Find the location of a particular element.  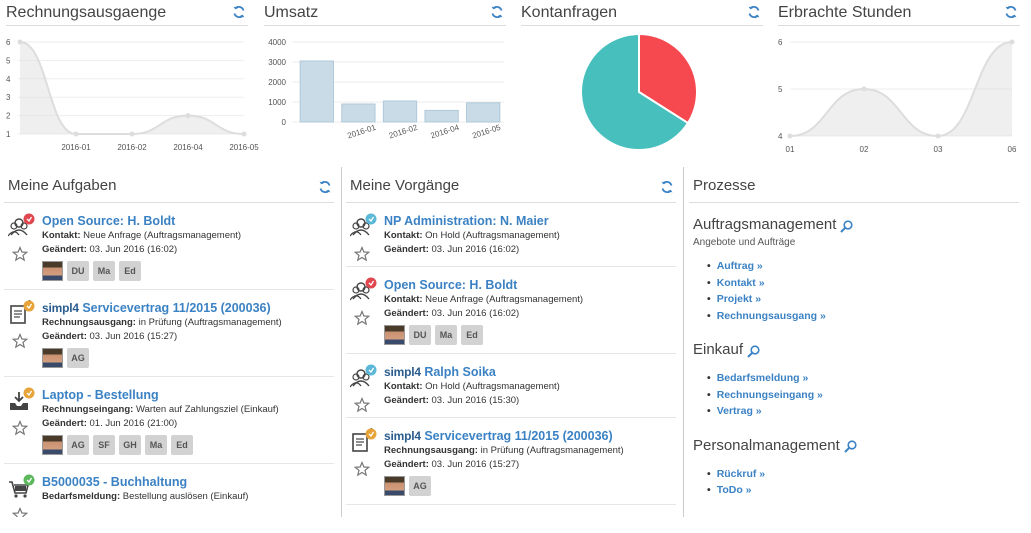

task-status: Kontakt: On Hold (Auftragsmanagement) is located at coordinates (530, 387).